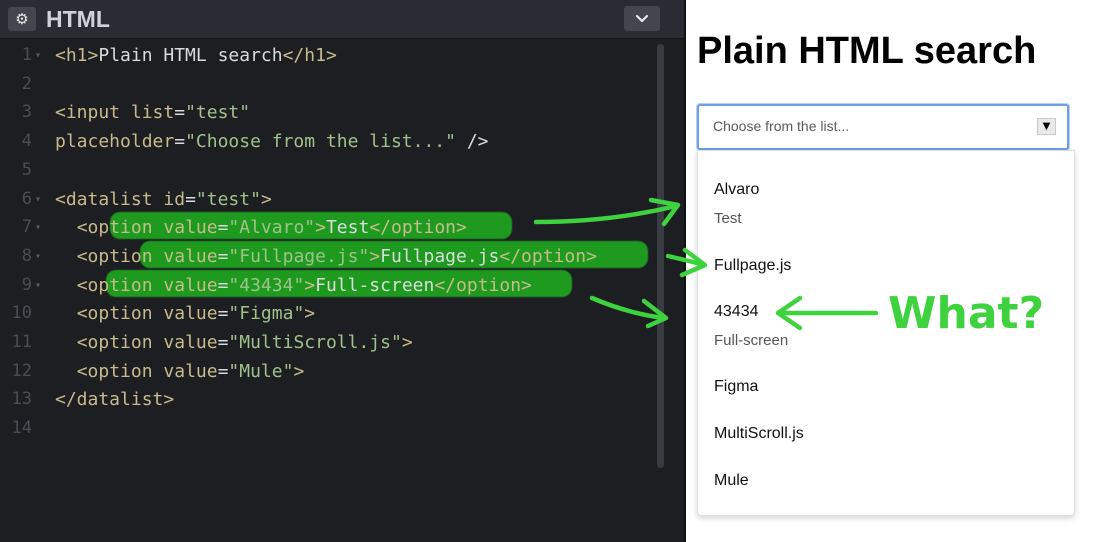  Describe the element at coordinates (330, 371) in the screenshot. I see `code-line: 12 <option value="Mule">` at that location.